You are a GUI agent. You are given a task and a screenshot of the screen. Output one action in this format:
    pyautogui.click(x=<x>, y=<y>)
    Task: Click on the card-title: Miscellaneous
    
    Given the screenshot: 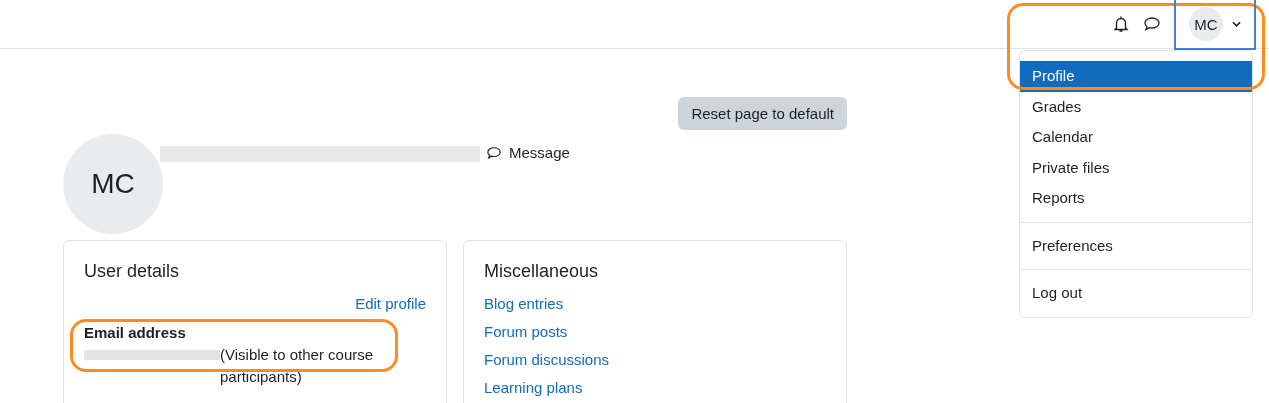 What is the action you would take?
    pyautogui.click(x=542, y=271)
    